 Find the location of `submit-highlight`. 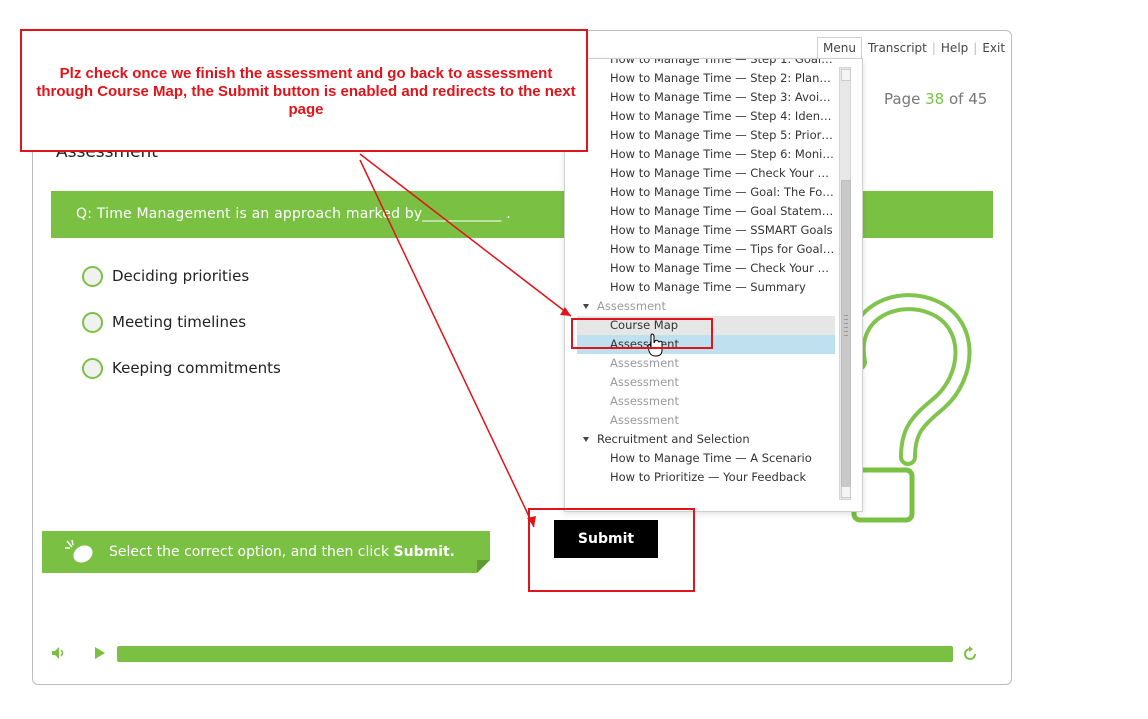

submit-highlight is located at coordinates (611, 550).